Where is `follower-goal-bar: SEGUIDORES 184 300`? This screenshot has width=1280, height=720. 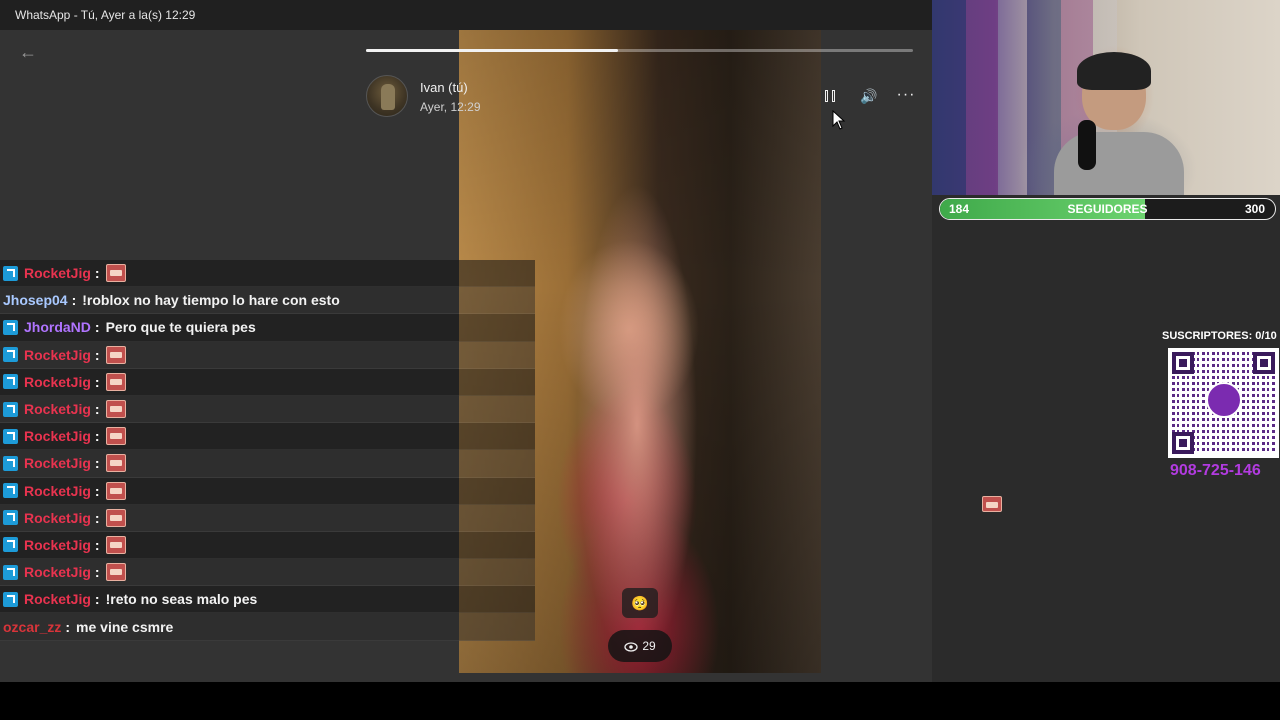
follower-goal-bar: SEGUIDORES 184 300 is located at coordinates (1107, 209).